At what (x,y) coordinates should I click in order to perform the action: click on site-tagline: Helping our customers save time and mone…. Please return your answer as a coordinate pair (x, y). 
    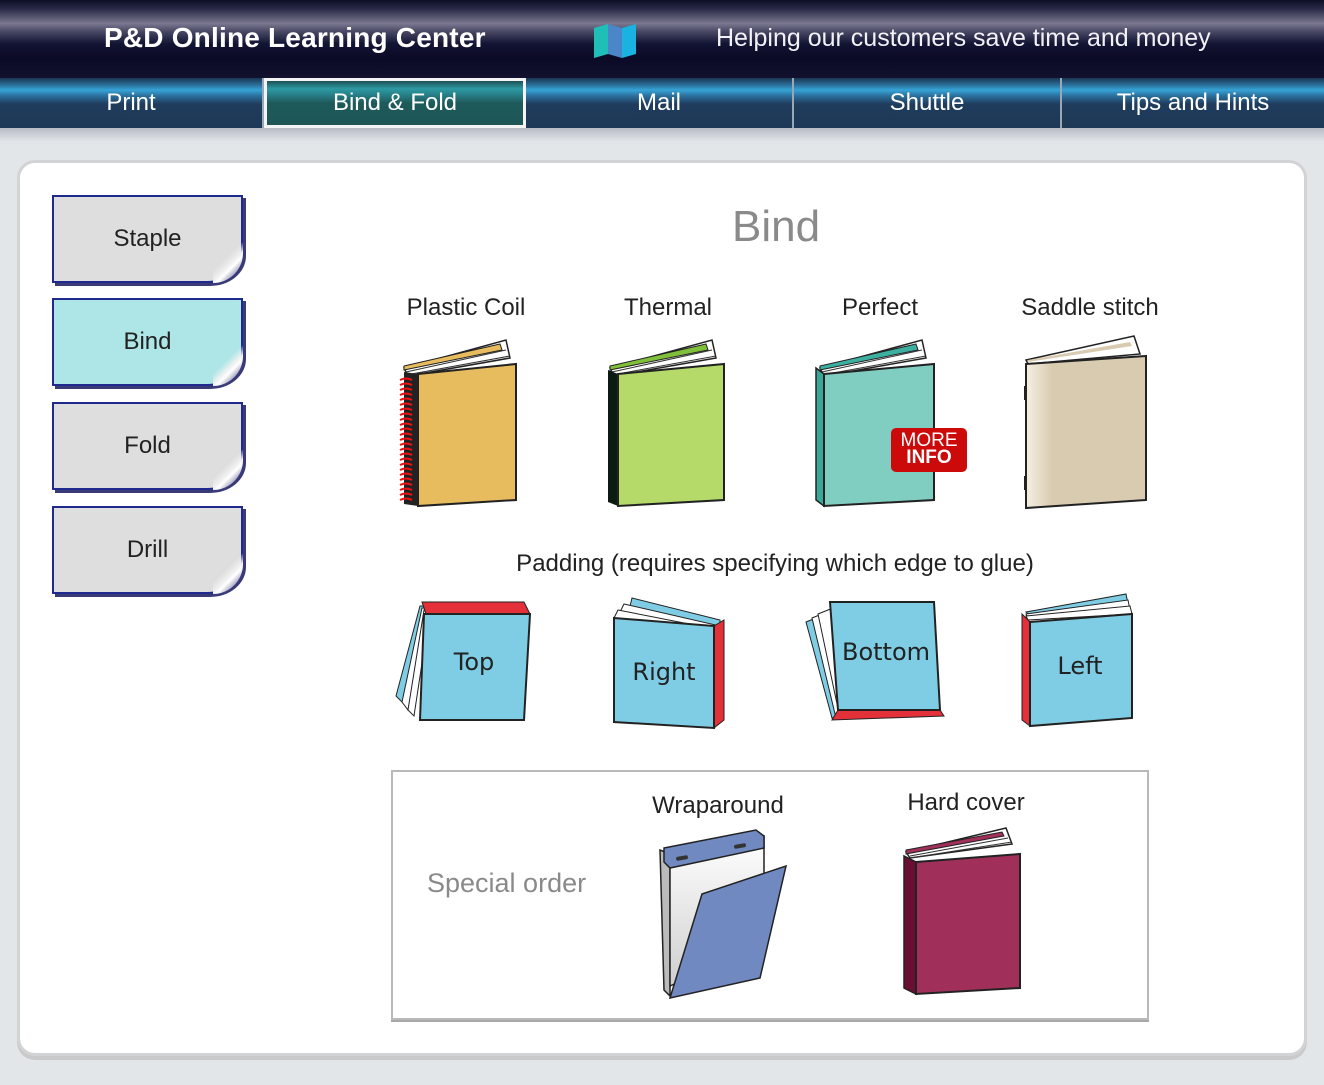
    Looking at the image, I should click on (963, 38).